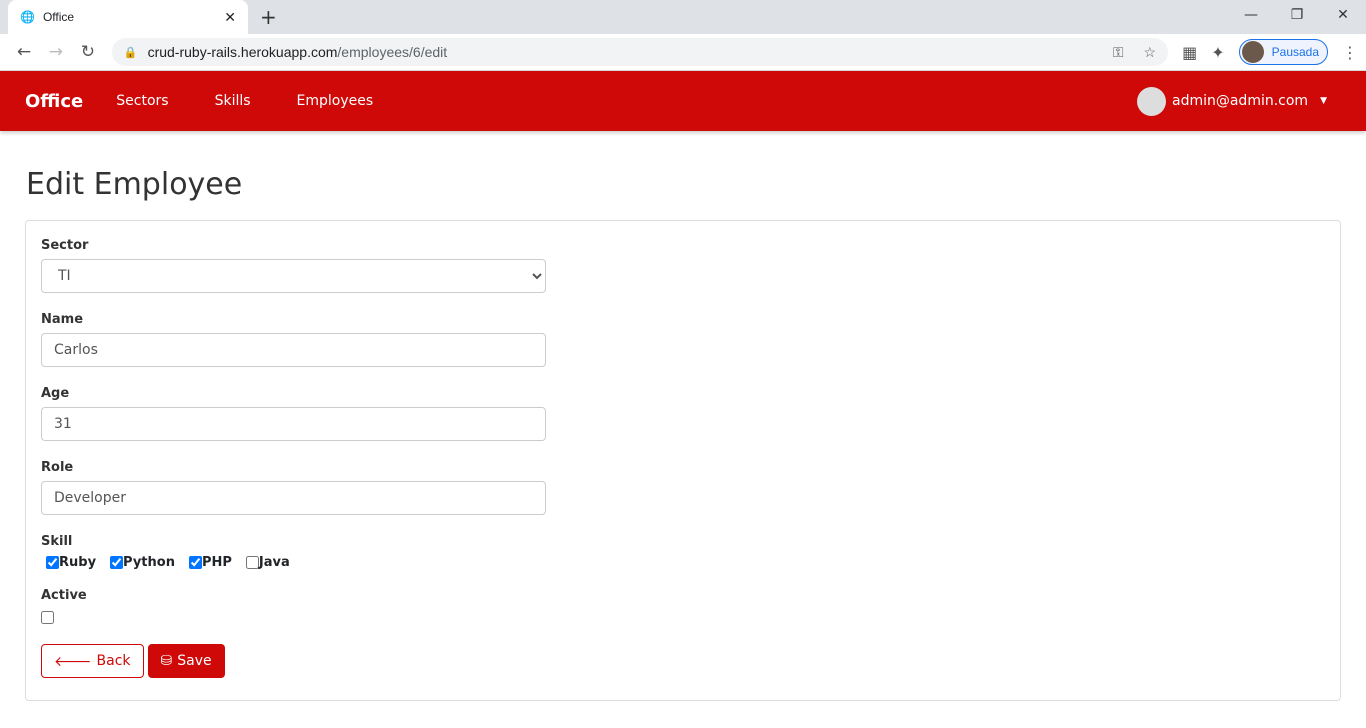 The image size is (1366, 728). Describe the element at coordinates (242, 52) in the screenshot. I see `url-host: crud-ruby-rails.herokuapp.com` at that location.